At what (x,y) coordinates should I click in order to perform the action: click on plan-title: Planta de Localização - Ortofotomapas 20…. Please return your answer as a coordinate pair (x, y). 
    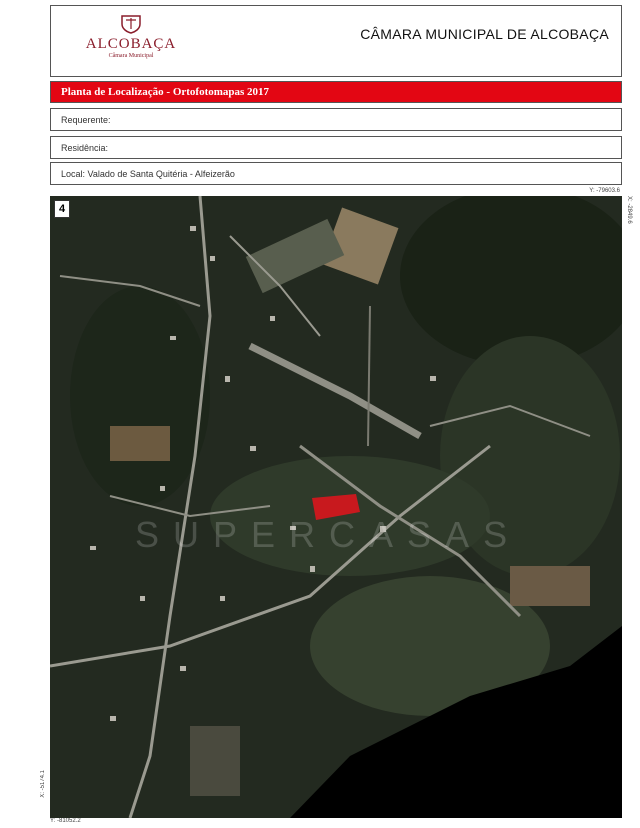
    Looking at the image, I should click on (336, 92).